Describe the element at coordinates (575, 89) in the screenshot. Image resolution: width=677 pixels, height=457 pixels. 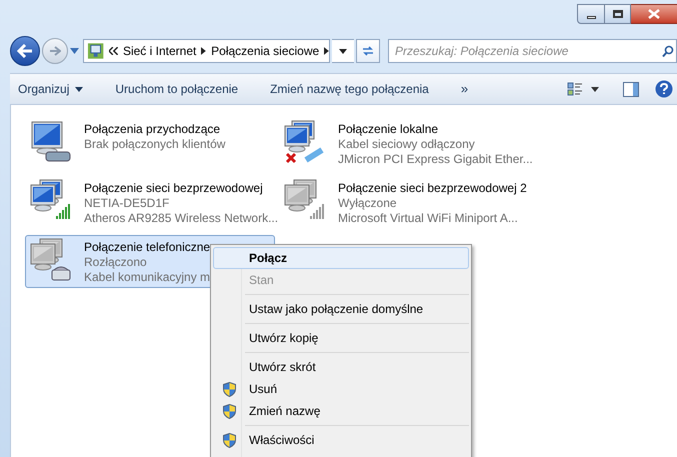
I see `view-options-icon` at that location.